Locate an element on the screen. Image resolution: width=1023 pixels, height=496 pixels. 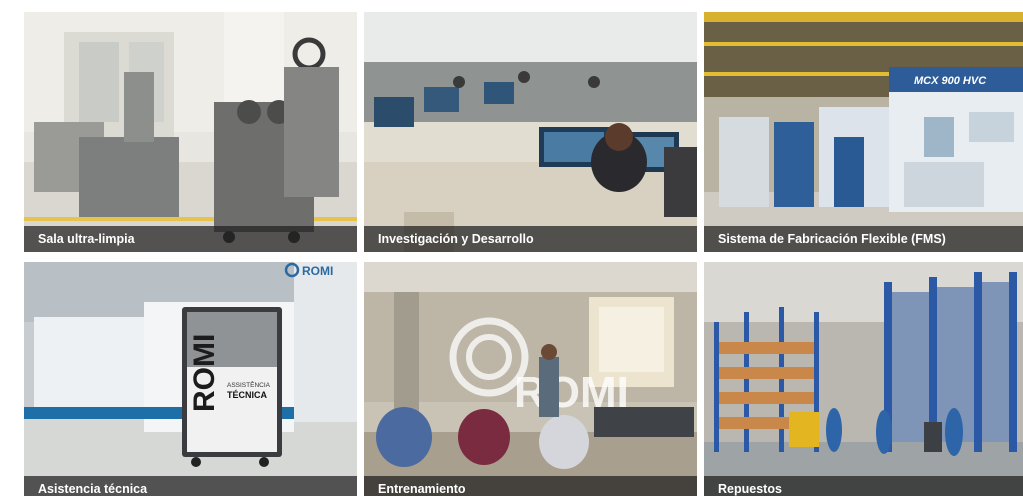
tile-caption-spare-parts: Repuestos is located at coordinates (863, 486).